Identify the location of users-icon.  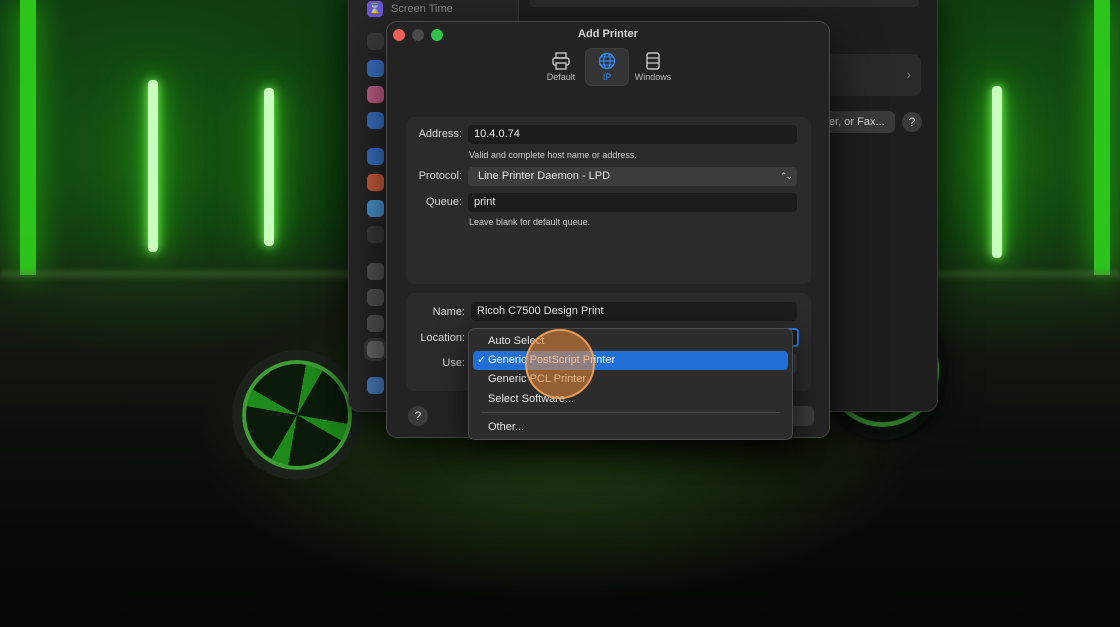
(375, 120).